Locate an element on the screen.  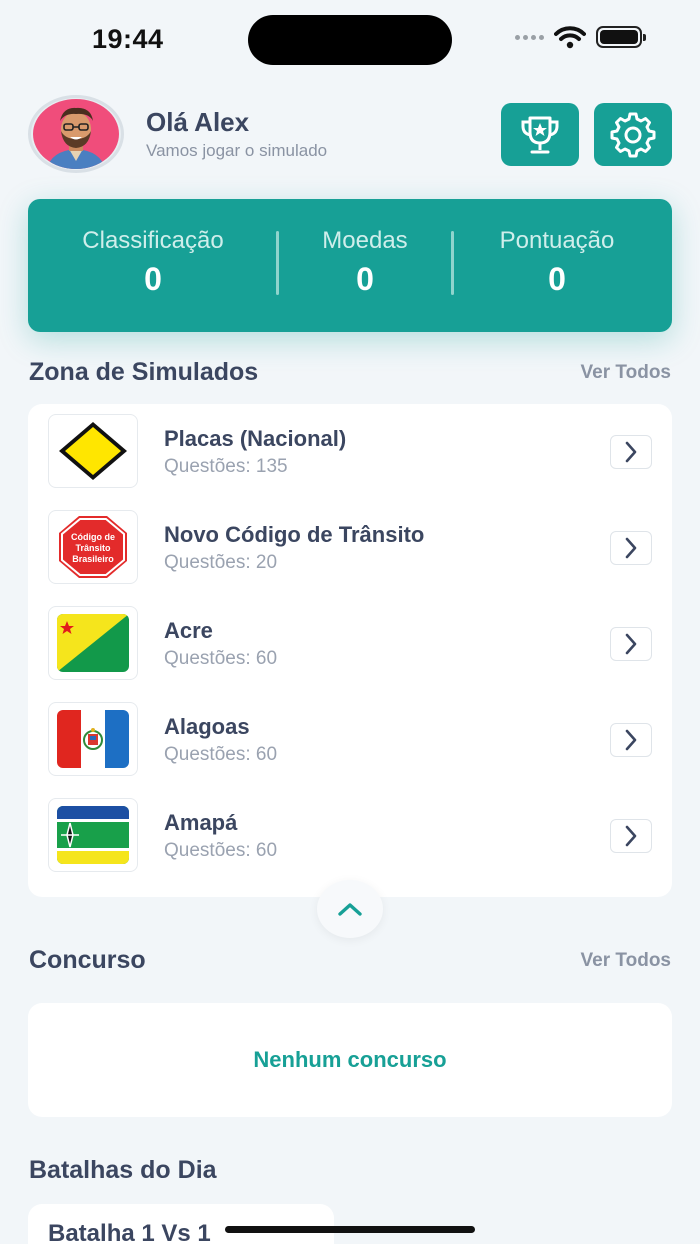
dynamic-island is located at coordinates (350, 40).